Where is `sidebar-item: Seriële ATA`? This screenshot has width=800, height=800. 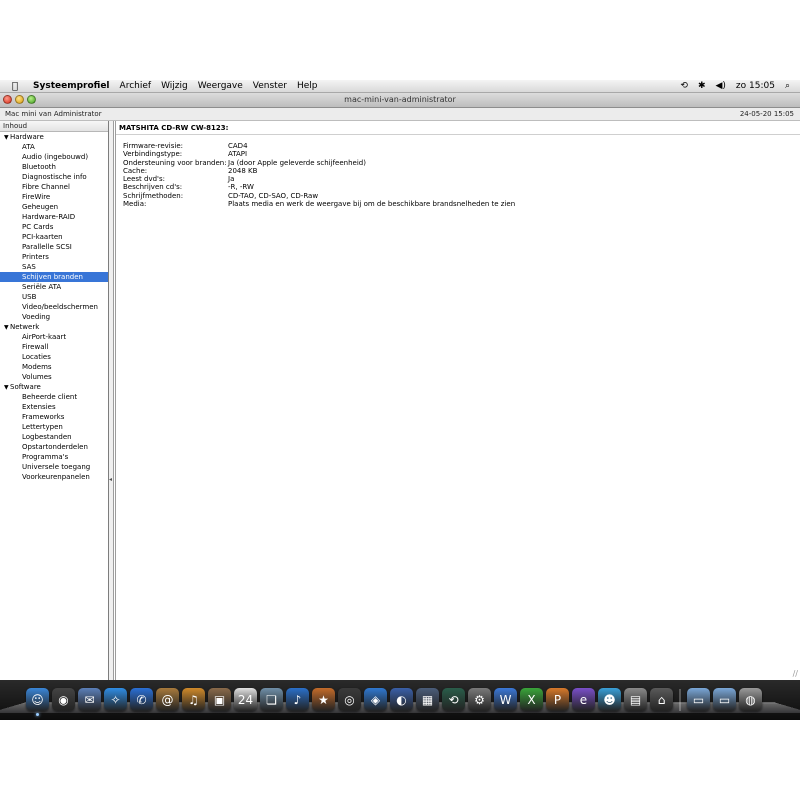 sidebar-item: Seriële ATA is located at coordinates (54, 287).